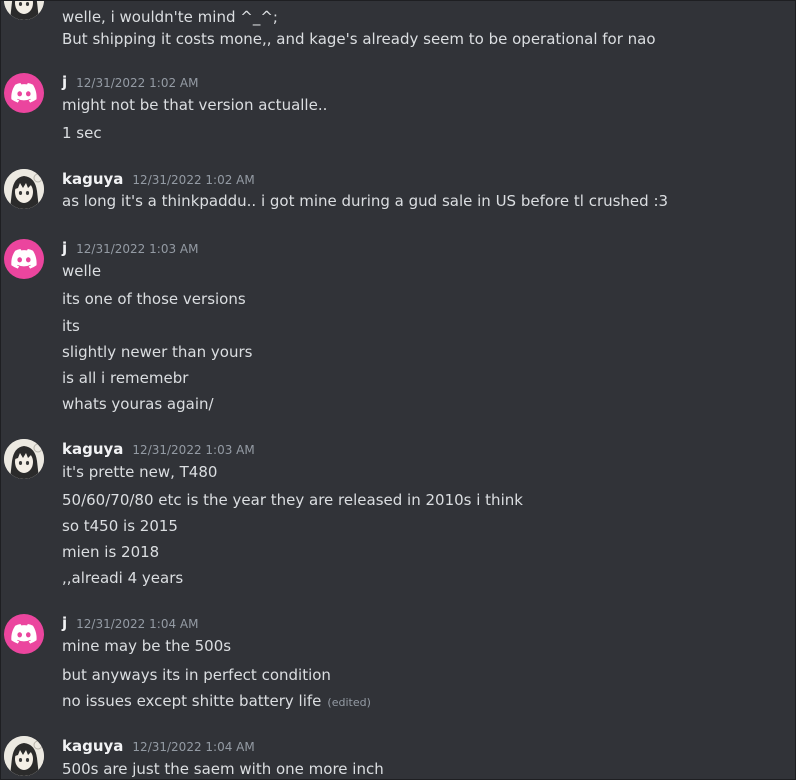 Image resolution: width=796 pixels, height=780 pixels. I want to click on message-header: kaguya 12/31/2022 1:03 AM, so click(158, 449).